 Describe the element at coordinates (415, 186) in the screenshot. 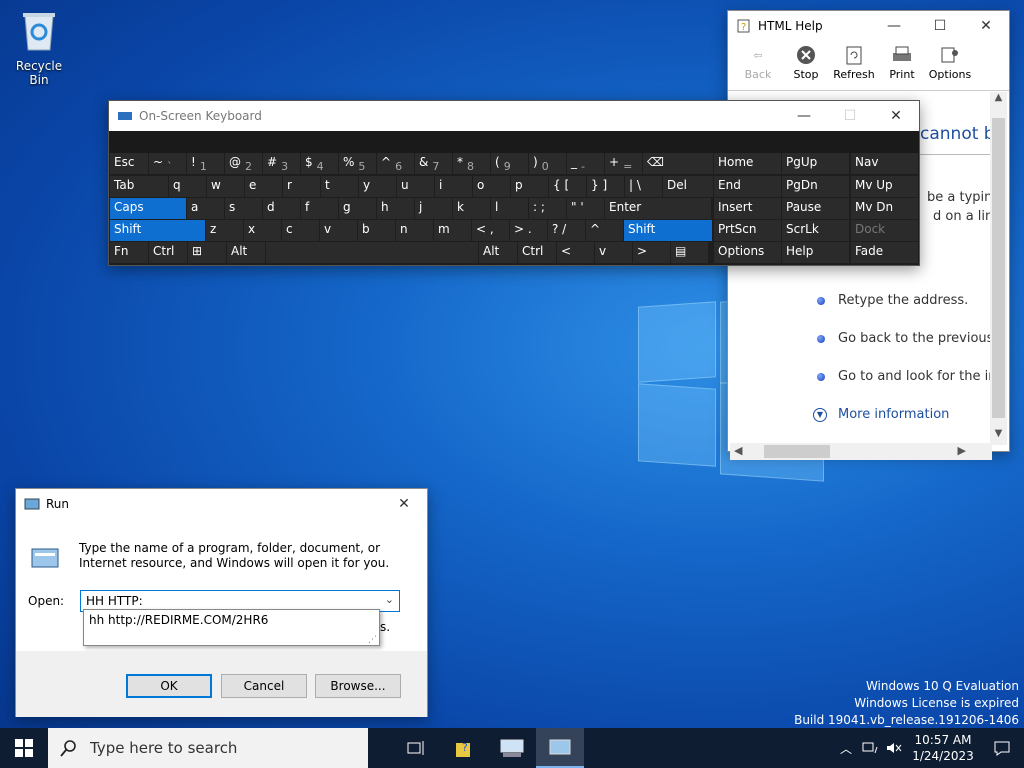

I see `key-u: u` at that location.